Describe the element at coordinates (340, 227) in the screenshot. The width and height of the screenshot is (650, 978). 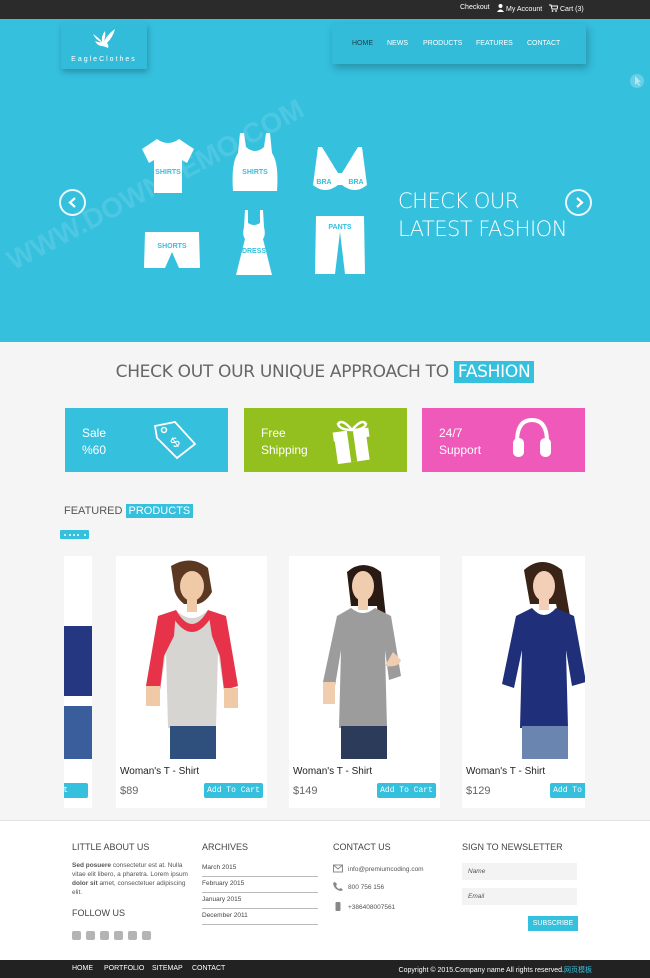
I see `garment-label: PANTS` at that location.